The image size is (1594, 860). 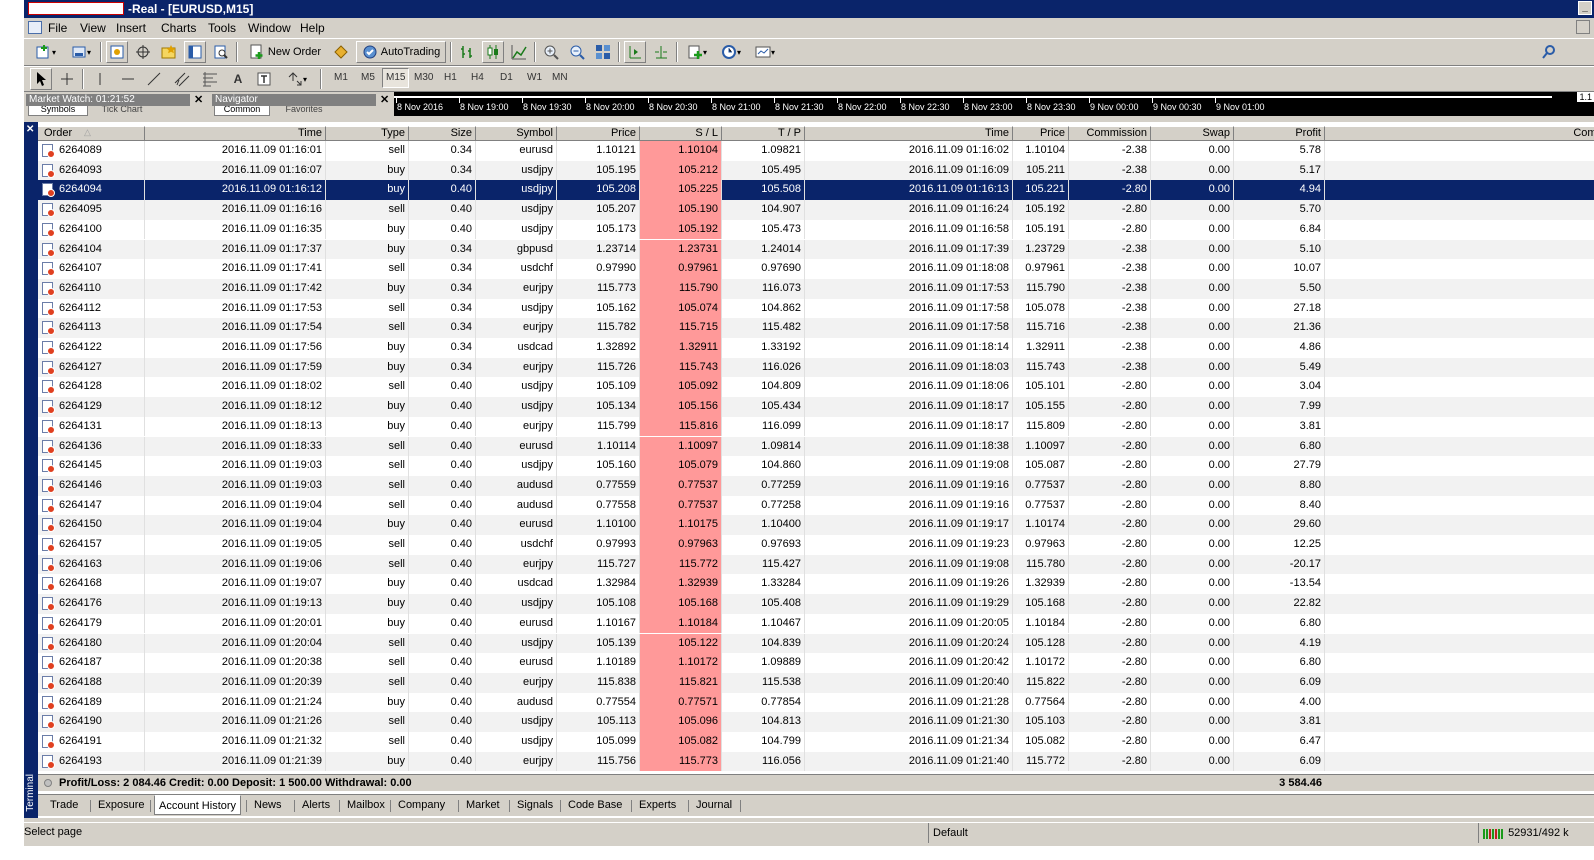 I want to click on column-header-profit: Profit, so click(x=1279, y=133).